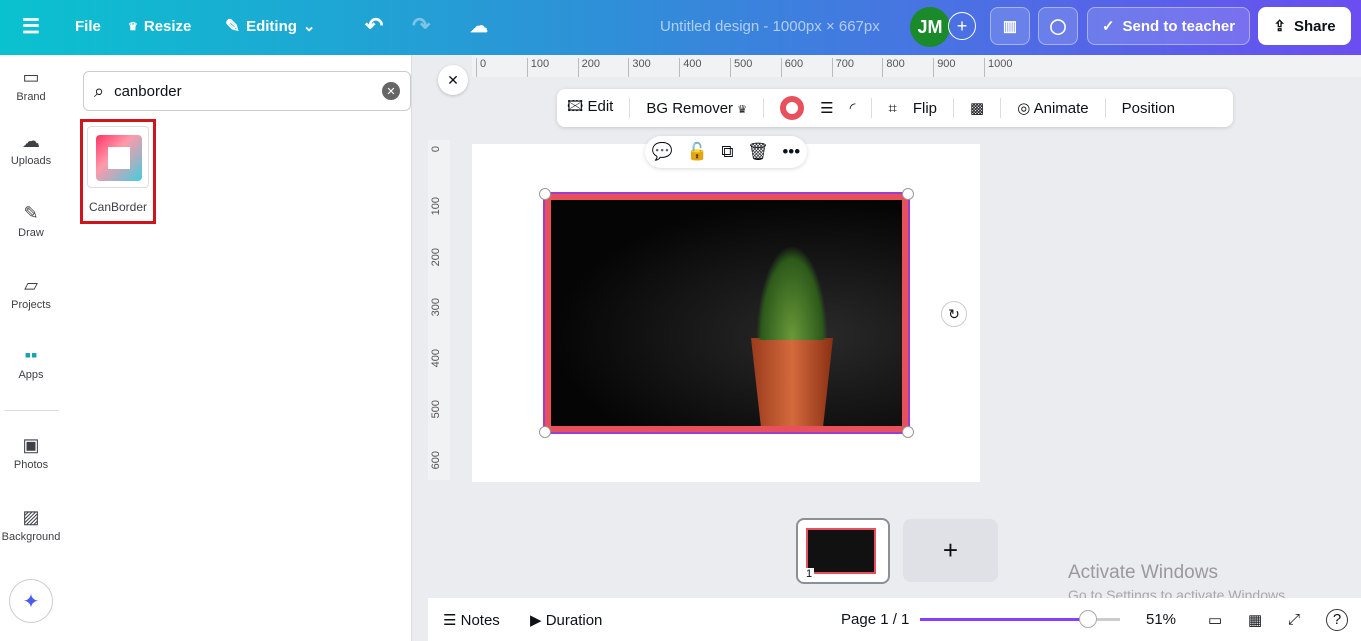 This screenshot has width=1361, height=641. Describe the element at coordinates (31, 26) in the screenshot. I see `menu-icon: ☰` at that location.